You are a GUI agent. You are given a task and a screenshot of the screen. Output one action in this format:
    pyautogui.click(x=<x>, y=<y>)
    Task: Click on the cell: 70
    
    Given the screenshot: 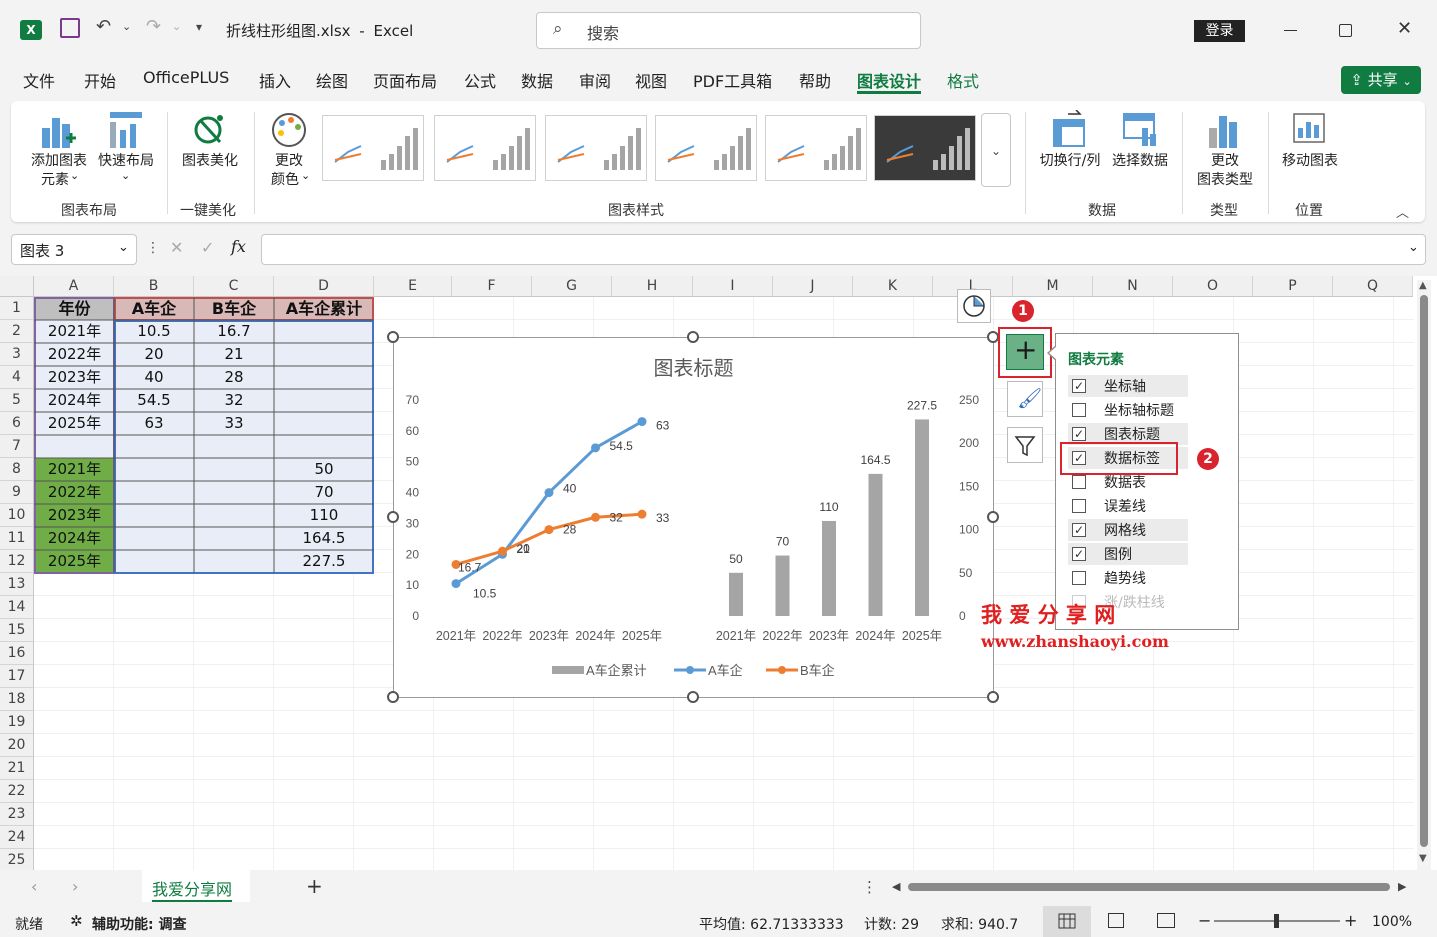 What is the action you would take?
    pyautogui.click(x=324, y=492)
    